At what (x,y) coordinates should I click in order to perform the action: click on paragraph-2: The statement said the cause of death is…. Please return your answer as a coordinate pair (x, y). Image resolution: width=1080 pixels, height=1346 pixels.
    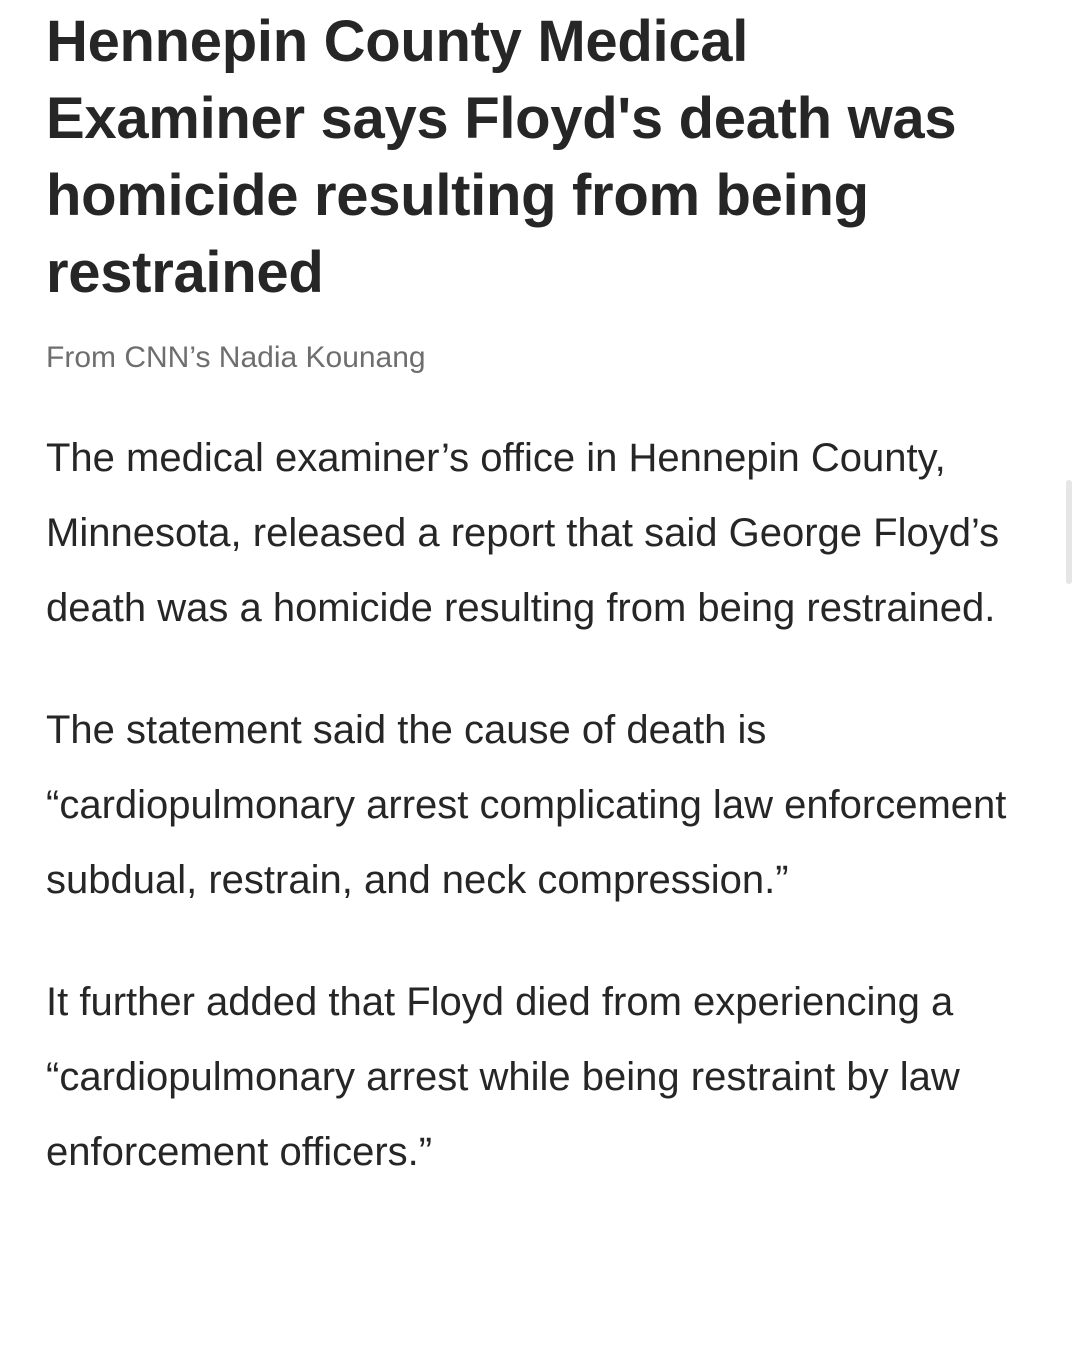
    Looking at the image, I should click on (526, 805).